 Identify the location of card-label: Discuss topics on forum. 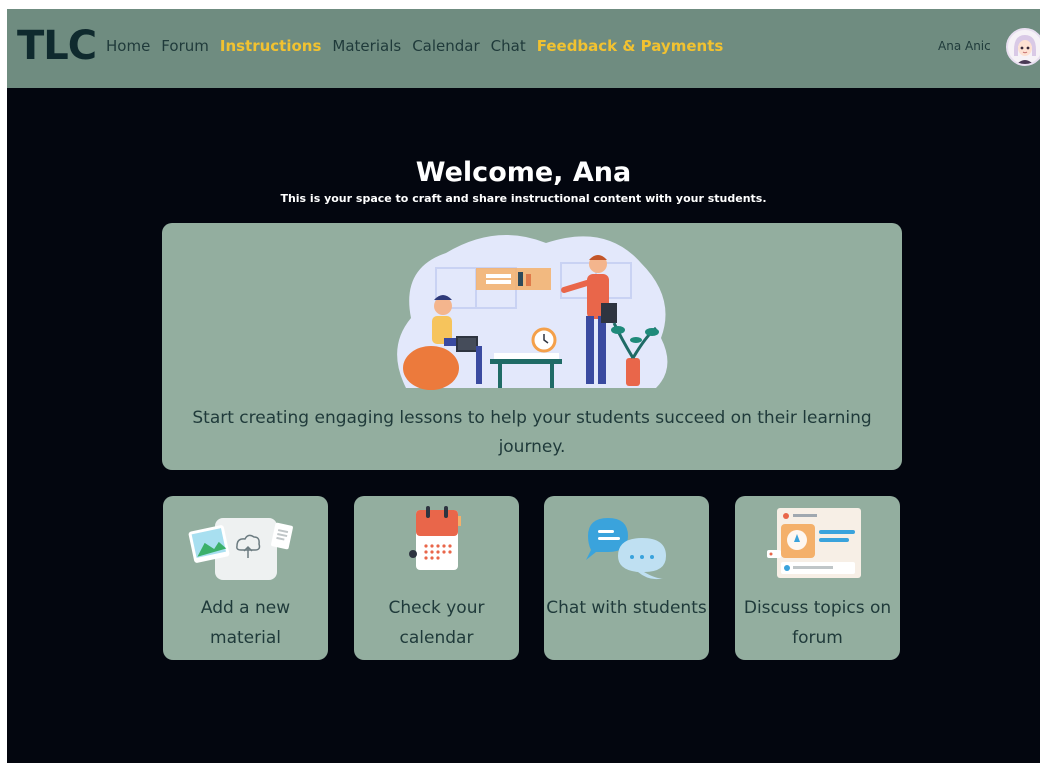
(817, 623).